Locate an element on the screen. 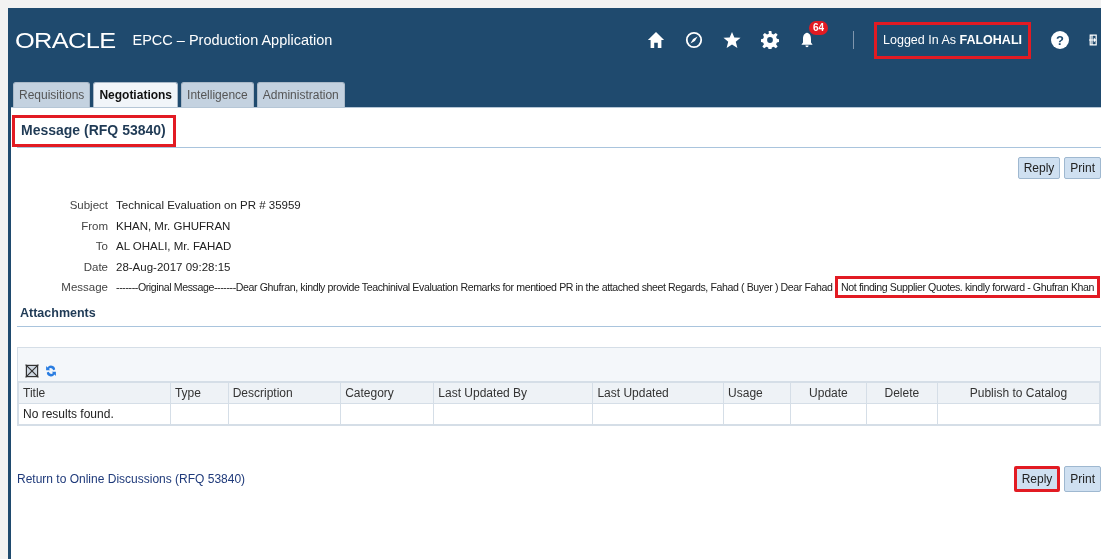  message-text: Not finding Supplier Quotes. kindly forward - Ghufran Khan is located at coordinates (968, 287).